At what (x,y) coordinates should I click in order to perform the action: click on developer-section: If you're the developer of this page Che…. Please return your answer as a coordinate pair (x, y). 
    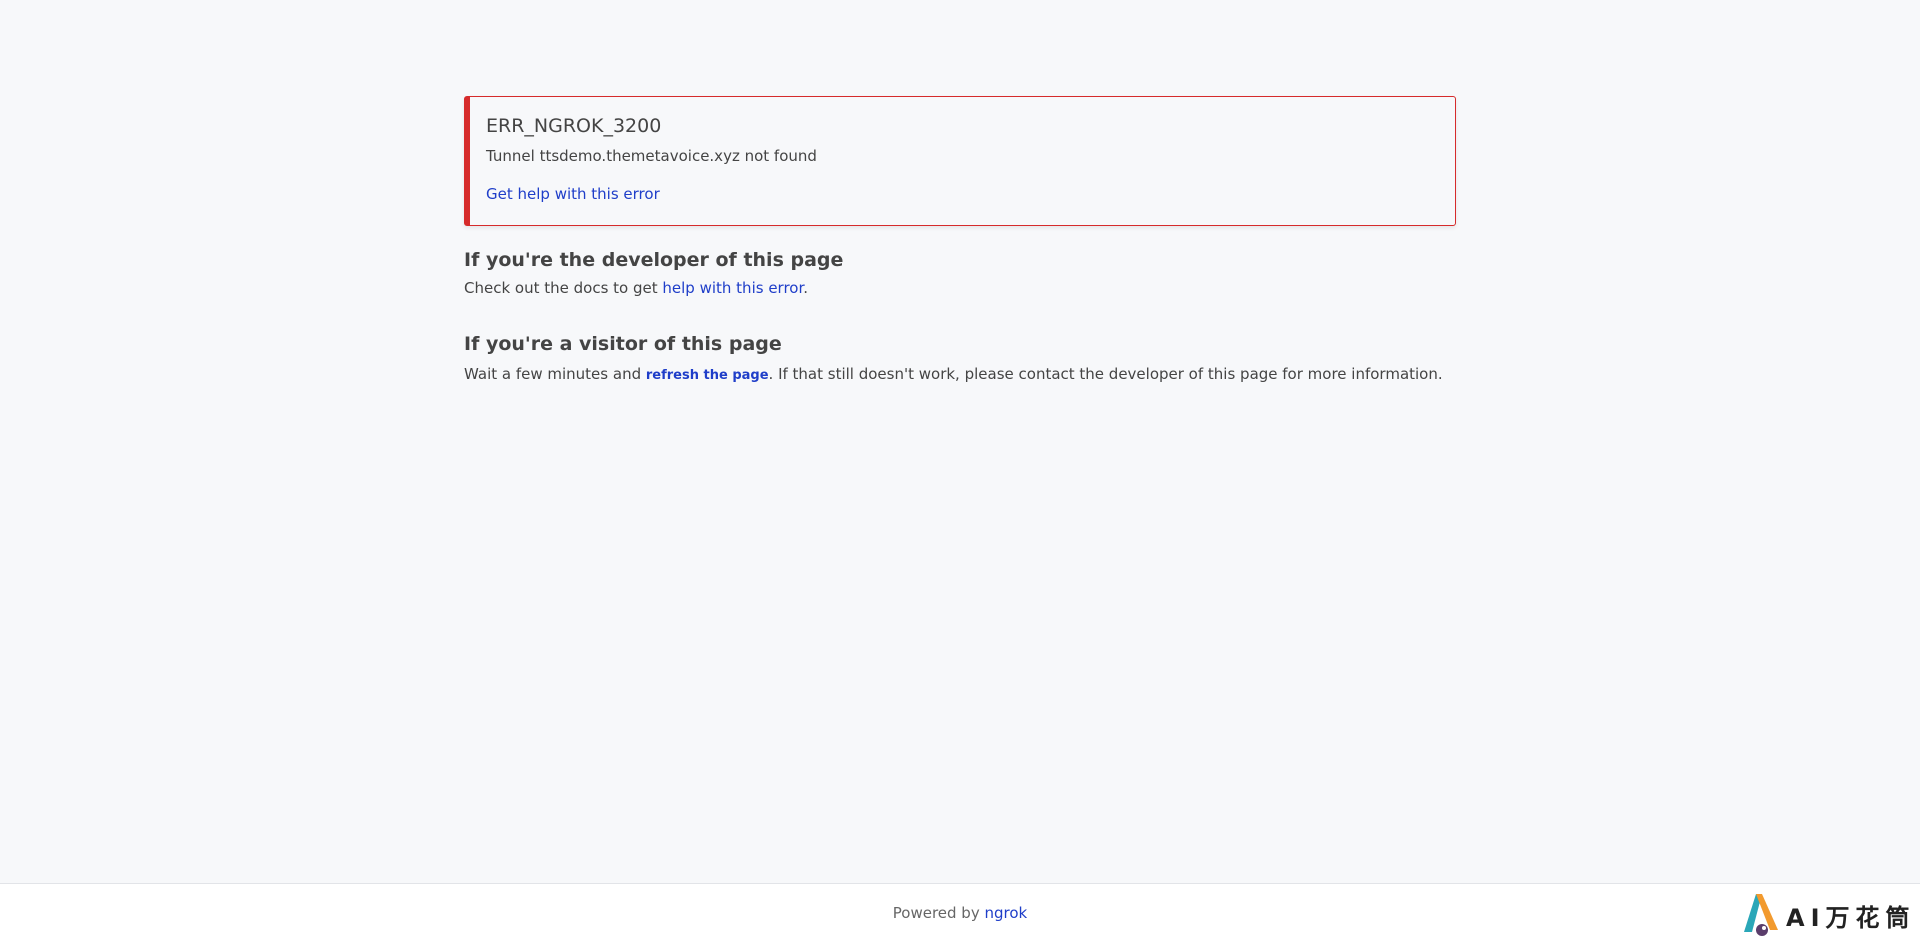
    Looking at the image, I should click on (960, 273).